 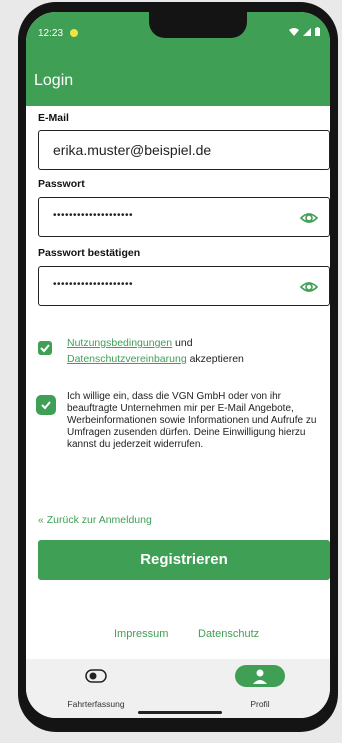 I want to click on home-indicator, so click(x=180, y=712).